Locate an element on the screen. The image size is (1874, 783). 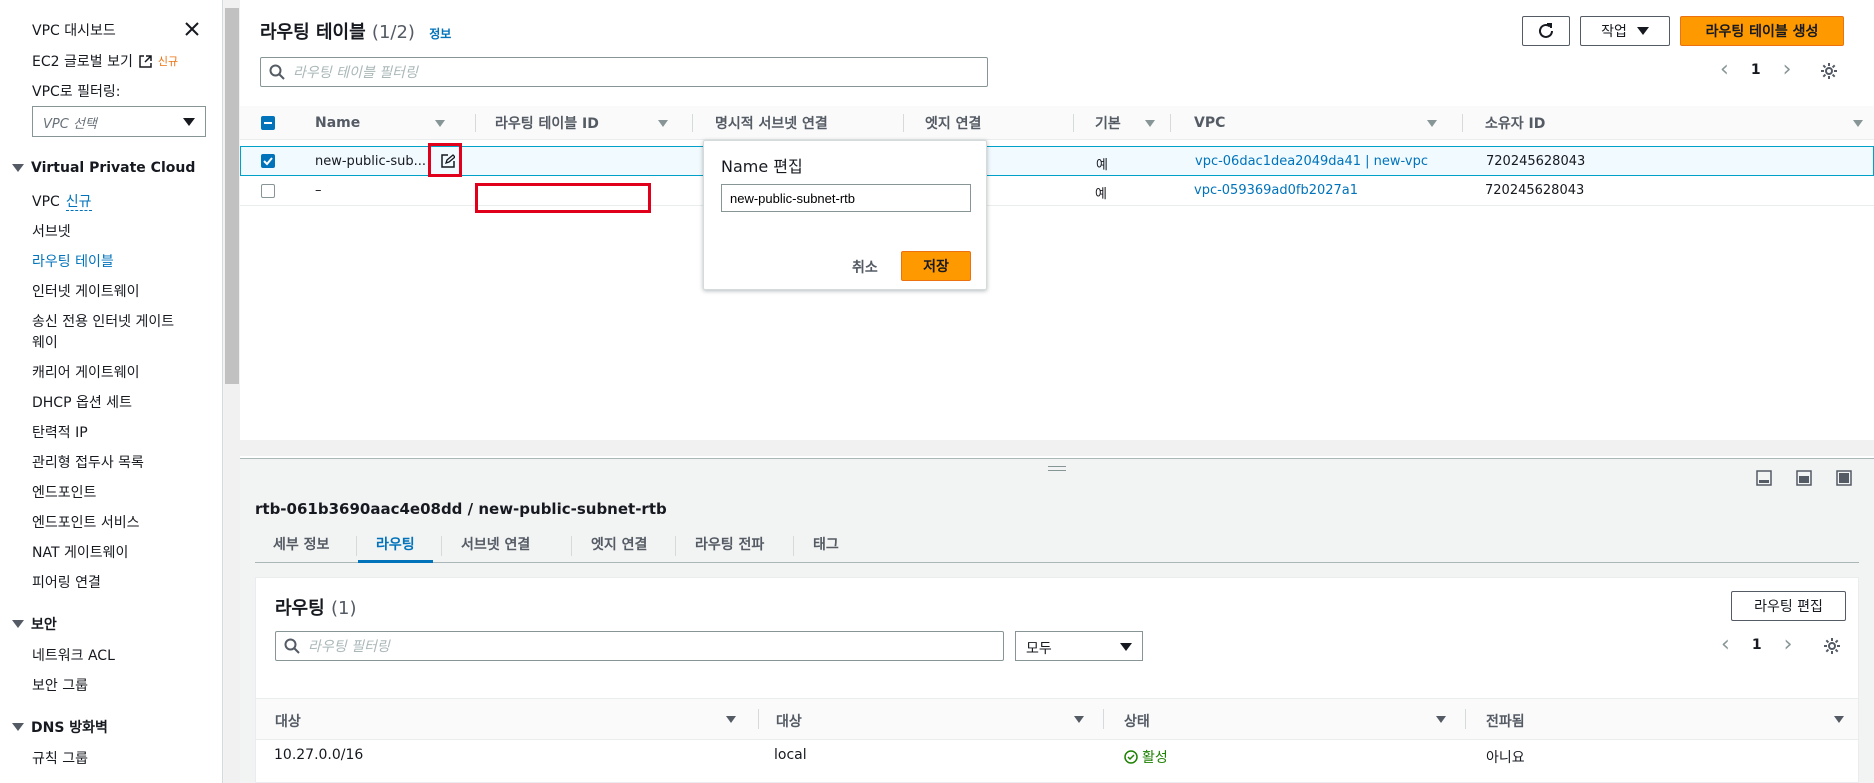
external-link-icon is located at coordinates (145, 61).